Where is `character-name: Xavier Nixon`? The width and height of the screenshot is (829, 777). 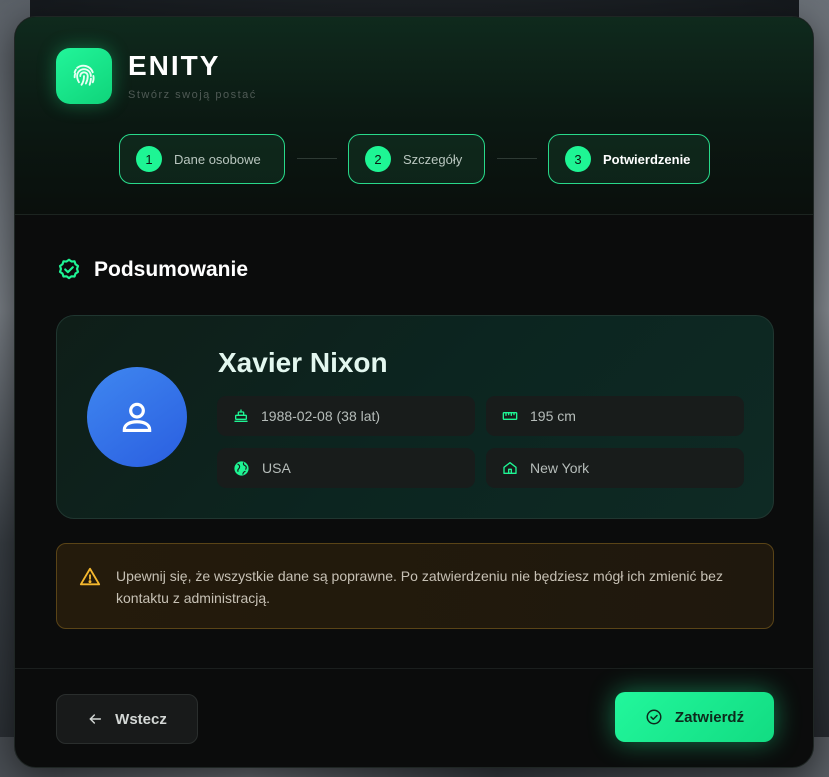 character-name: Xavier Nixon is located at coordinates (303, 362).